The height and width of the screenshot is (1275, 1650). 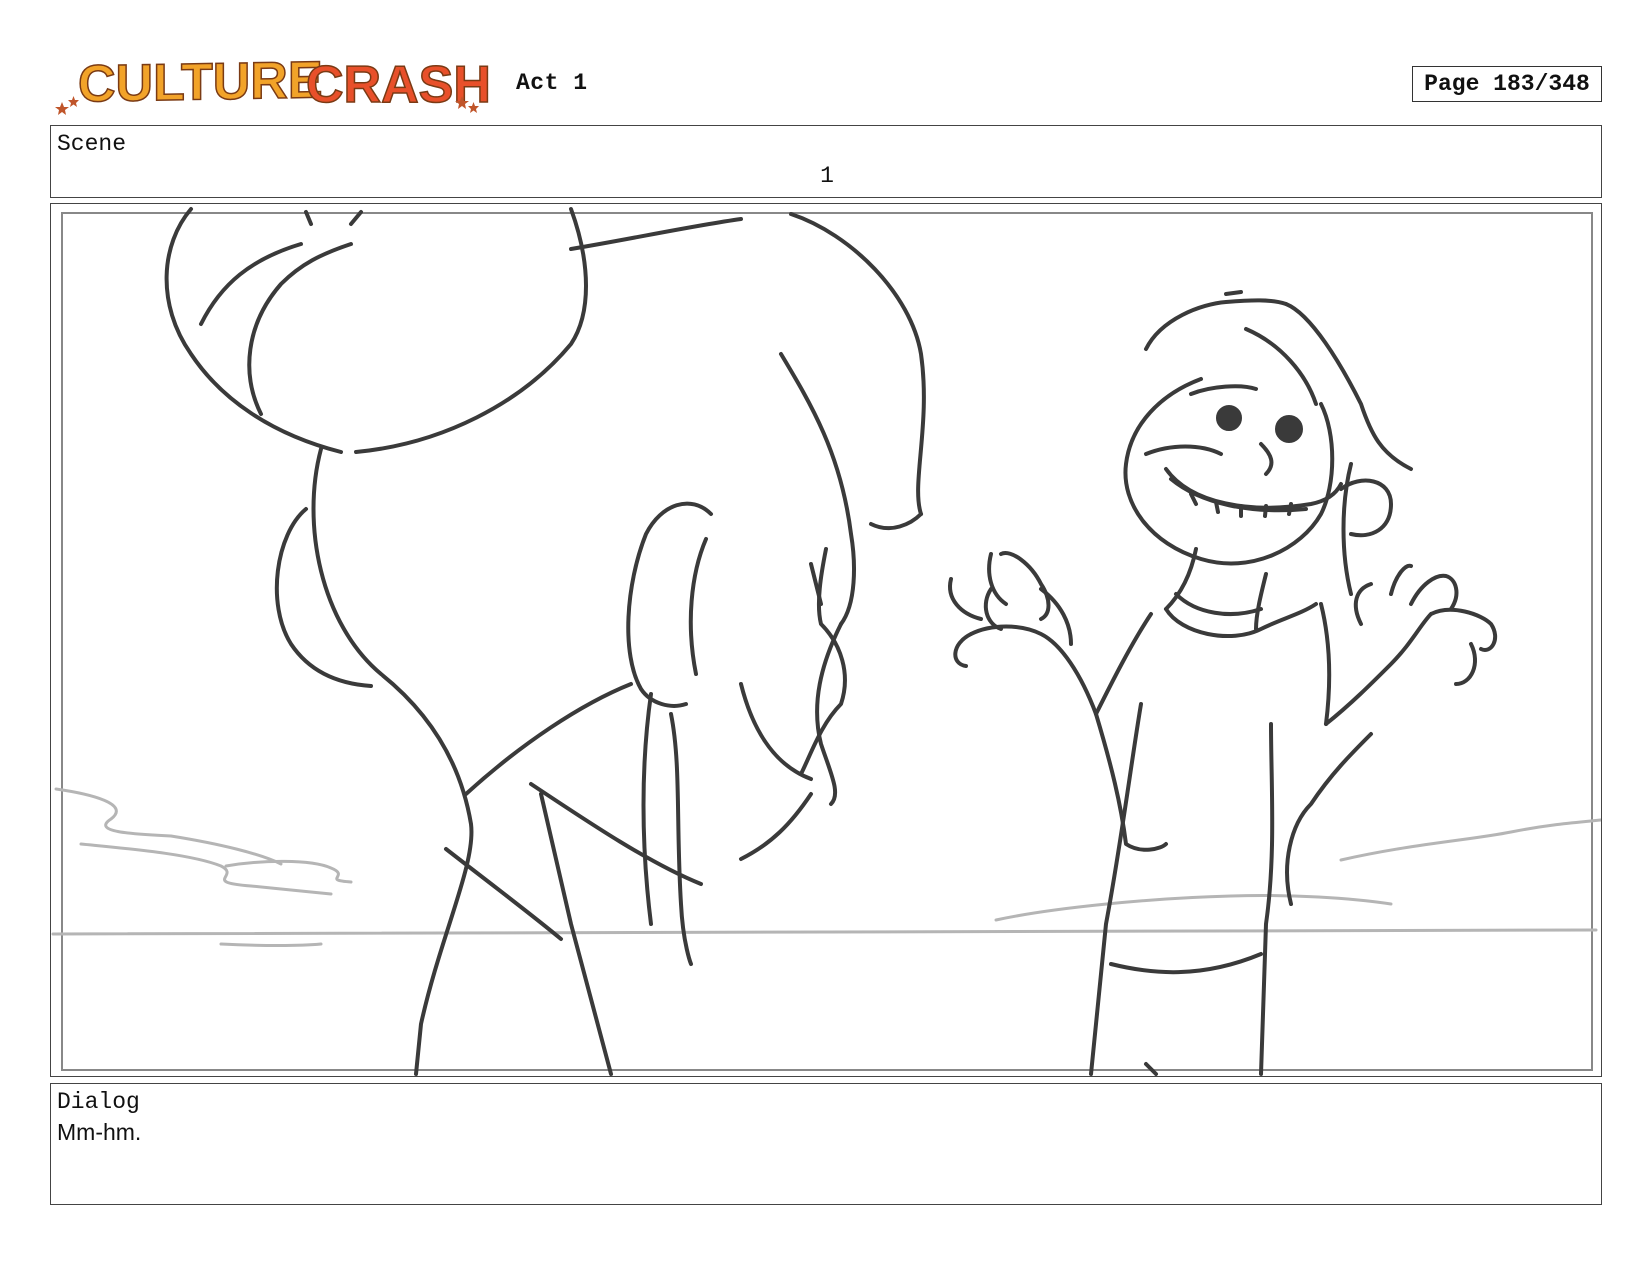 I want to click on page-counter: Page 183/348, so click(x=1507, y=84).